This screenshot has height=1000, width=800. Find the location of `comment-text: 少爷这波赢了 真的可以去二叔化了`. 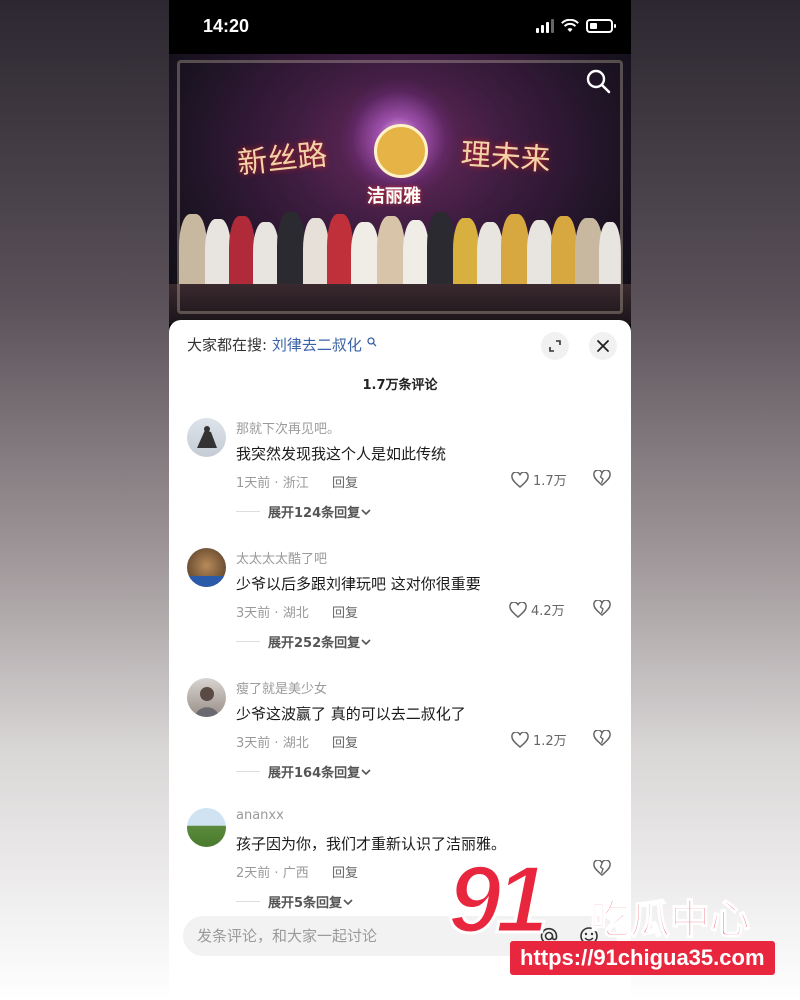

comment-text: 少爷这波赢了 真的可以去二叔化了 is located at coordinates (351, 714).